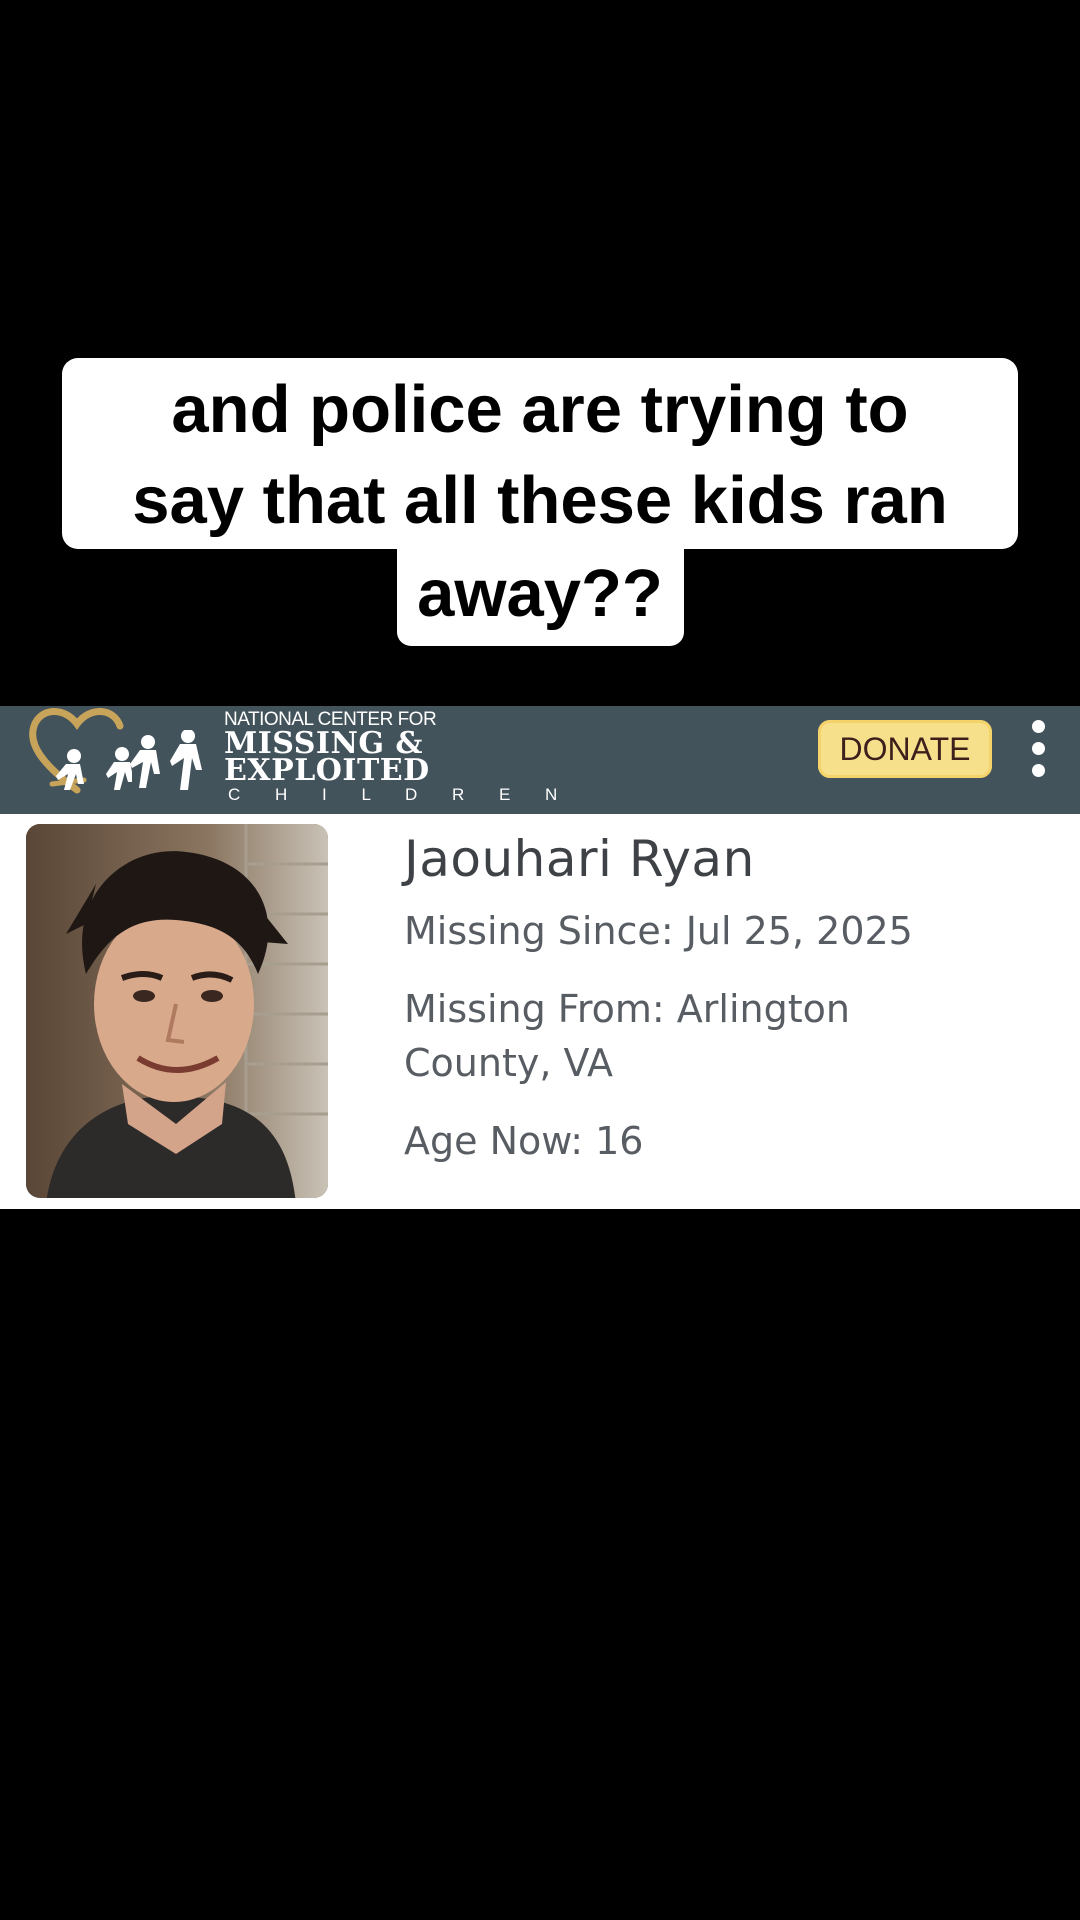  Describe the element at coordinates (400, 794) in the screenshot. I see `org-line-children: C H I L D R E N` at that location.